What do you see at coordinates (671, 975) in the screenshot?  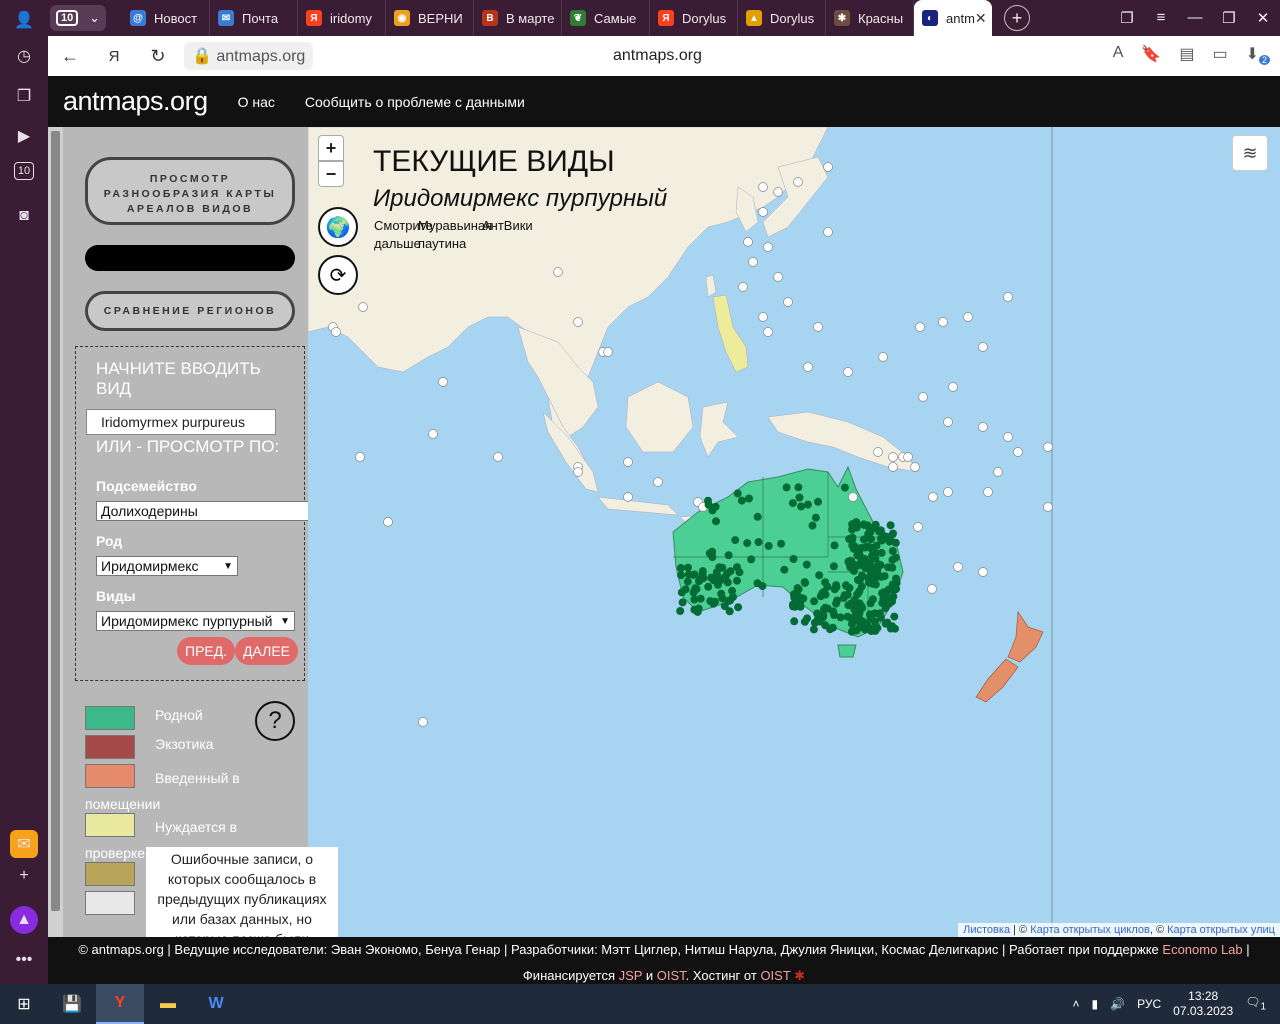 I see `footer-oist-1: OIST` at bounding box center [671, 975].